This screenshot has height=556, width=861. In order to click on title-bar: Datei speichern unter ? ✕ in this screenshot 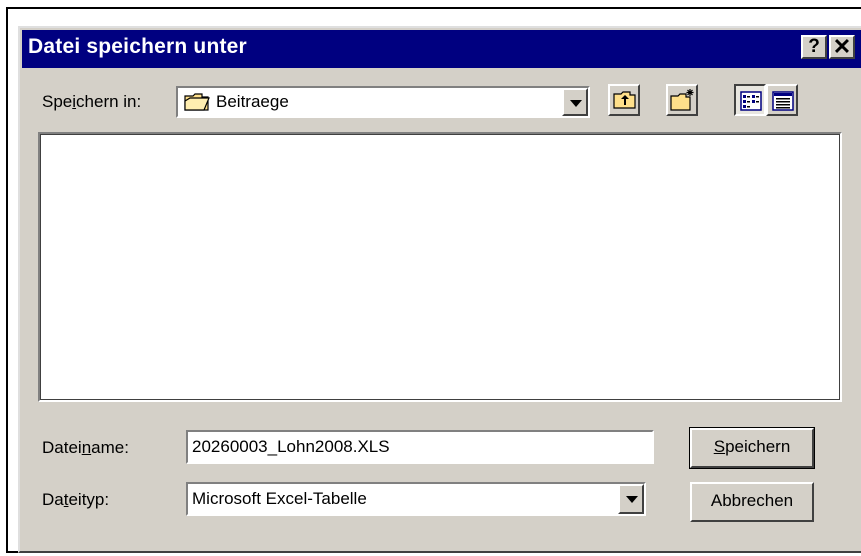, I will do `click(441, 49)`.